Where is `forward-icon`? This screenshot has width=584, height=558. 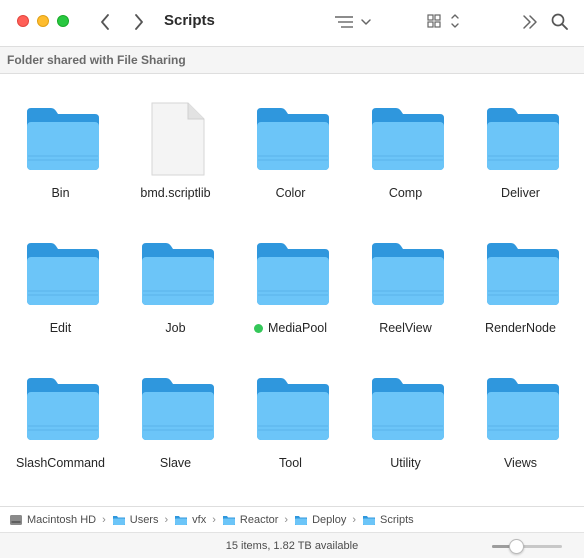
forward-icon is located at coordinates (139, 22).